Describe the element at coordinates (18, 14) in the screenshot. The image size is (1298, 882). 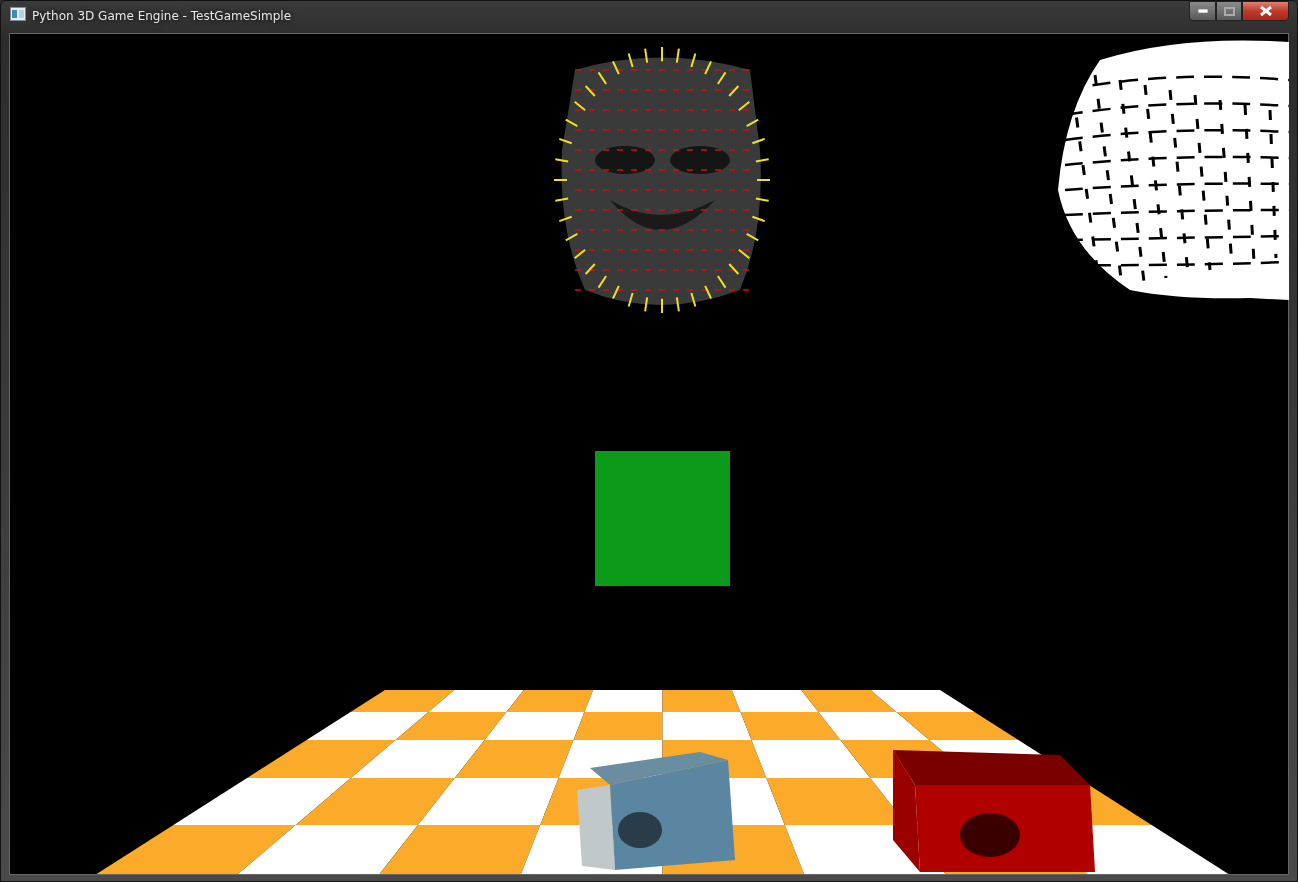
I see `app-icon` at that location.